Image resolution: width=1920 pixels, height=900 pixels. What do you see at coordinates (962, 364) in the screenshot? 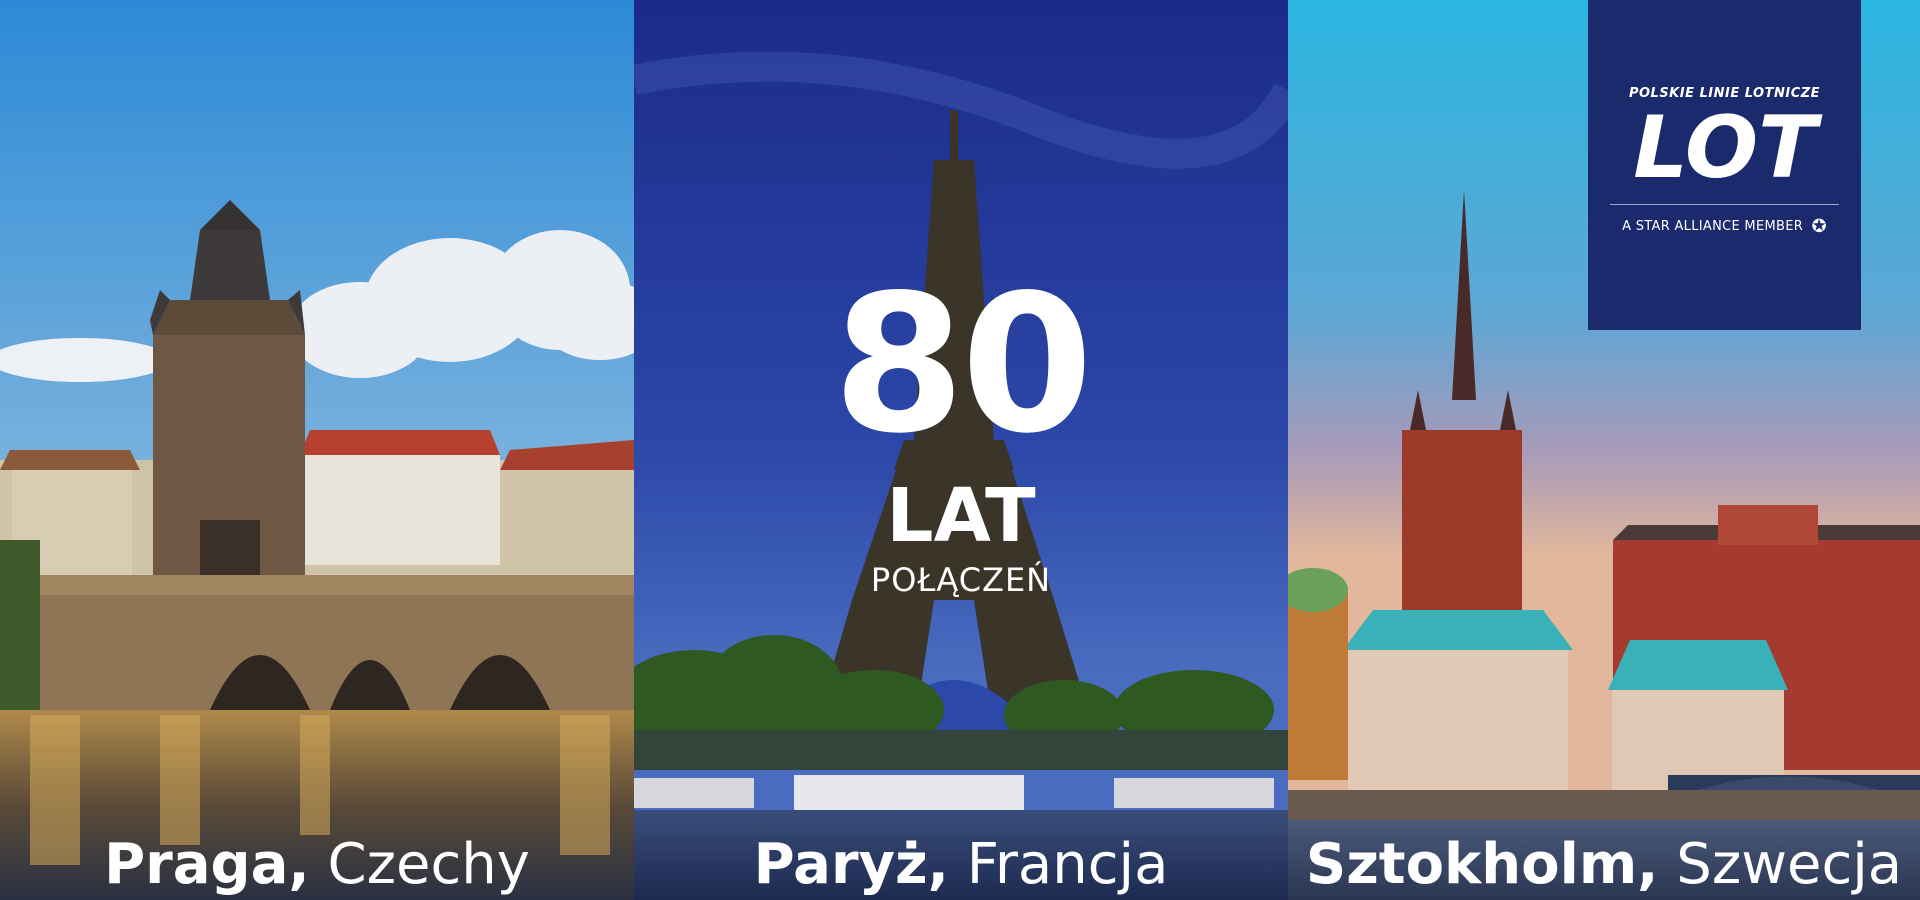
I see `anniversary-number: 80` at bounding box center [962, 364].